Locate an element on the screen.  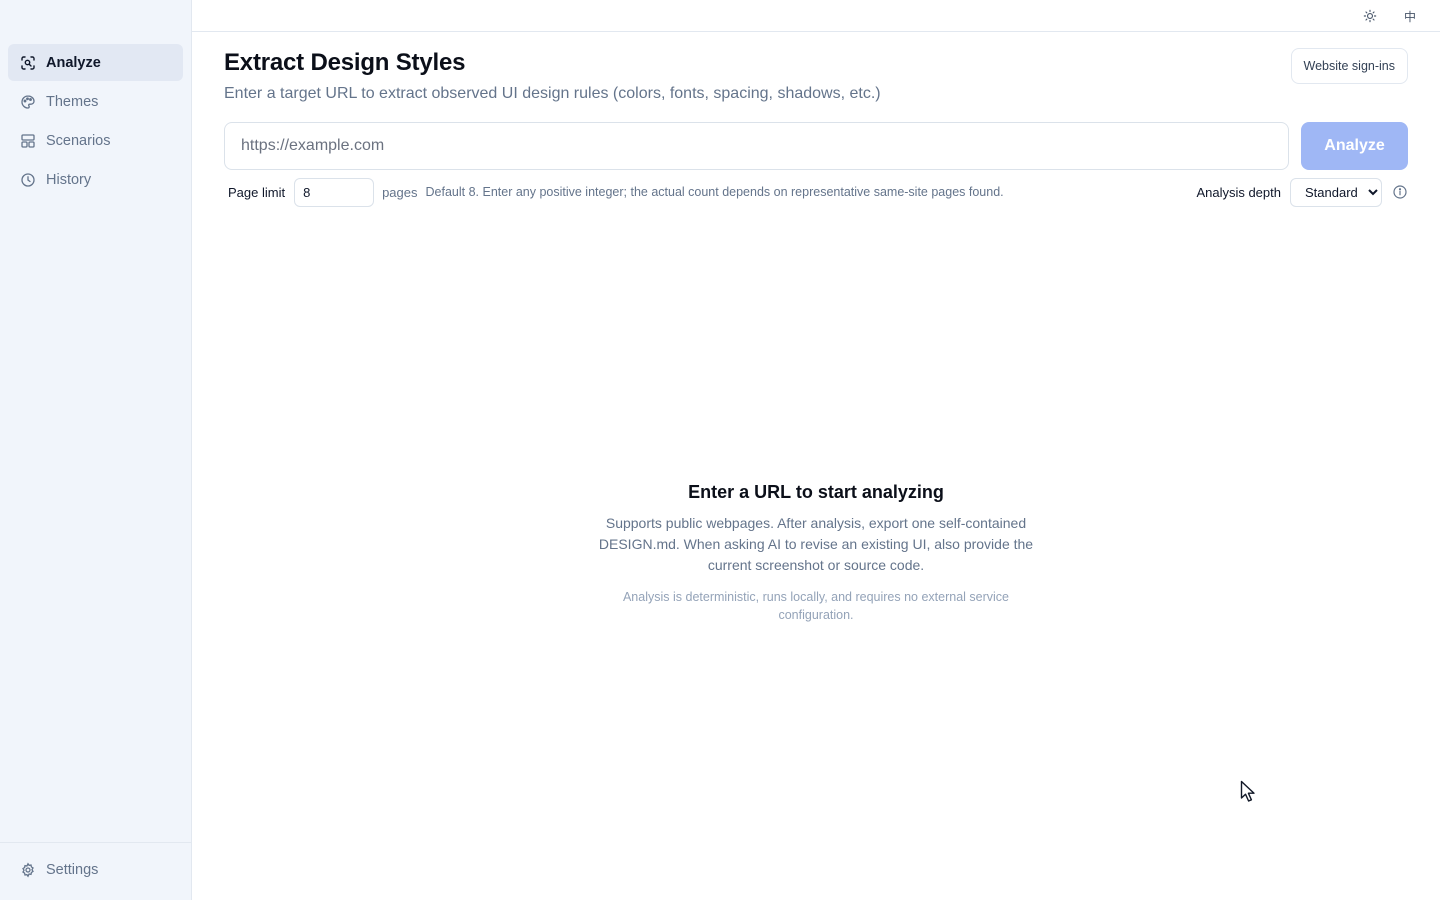
sidebar-item-analyze: Analyze is located at coordinates (95, 62).